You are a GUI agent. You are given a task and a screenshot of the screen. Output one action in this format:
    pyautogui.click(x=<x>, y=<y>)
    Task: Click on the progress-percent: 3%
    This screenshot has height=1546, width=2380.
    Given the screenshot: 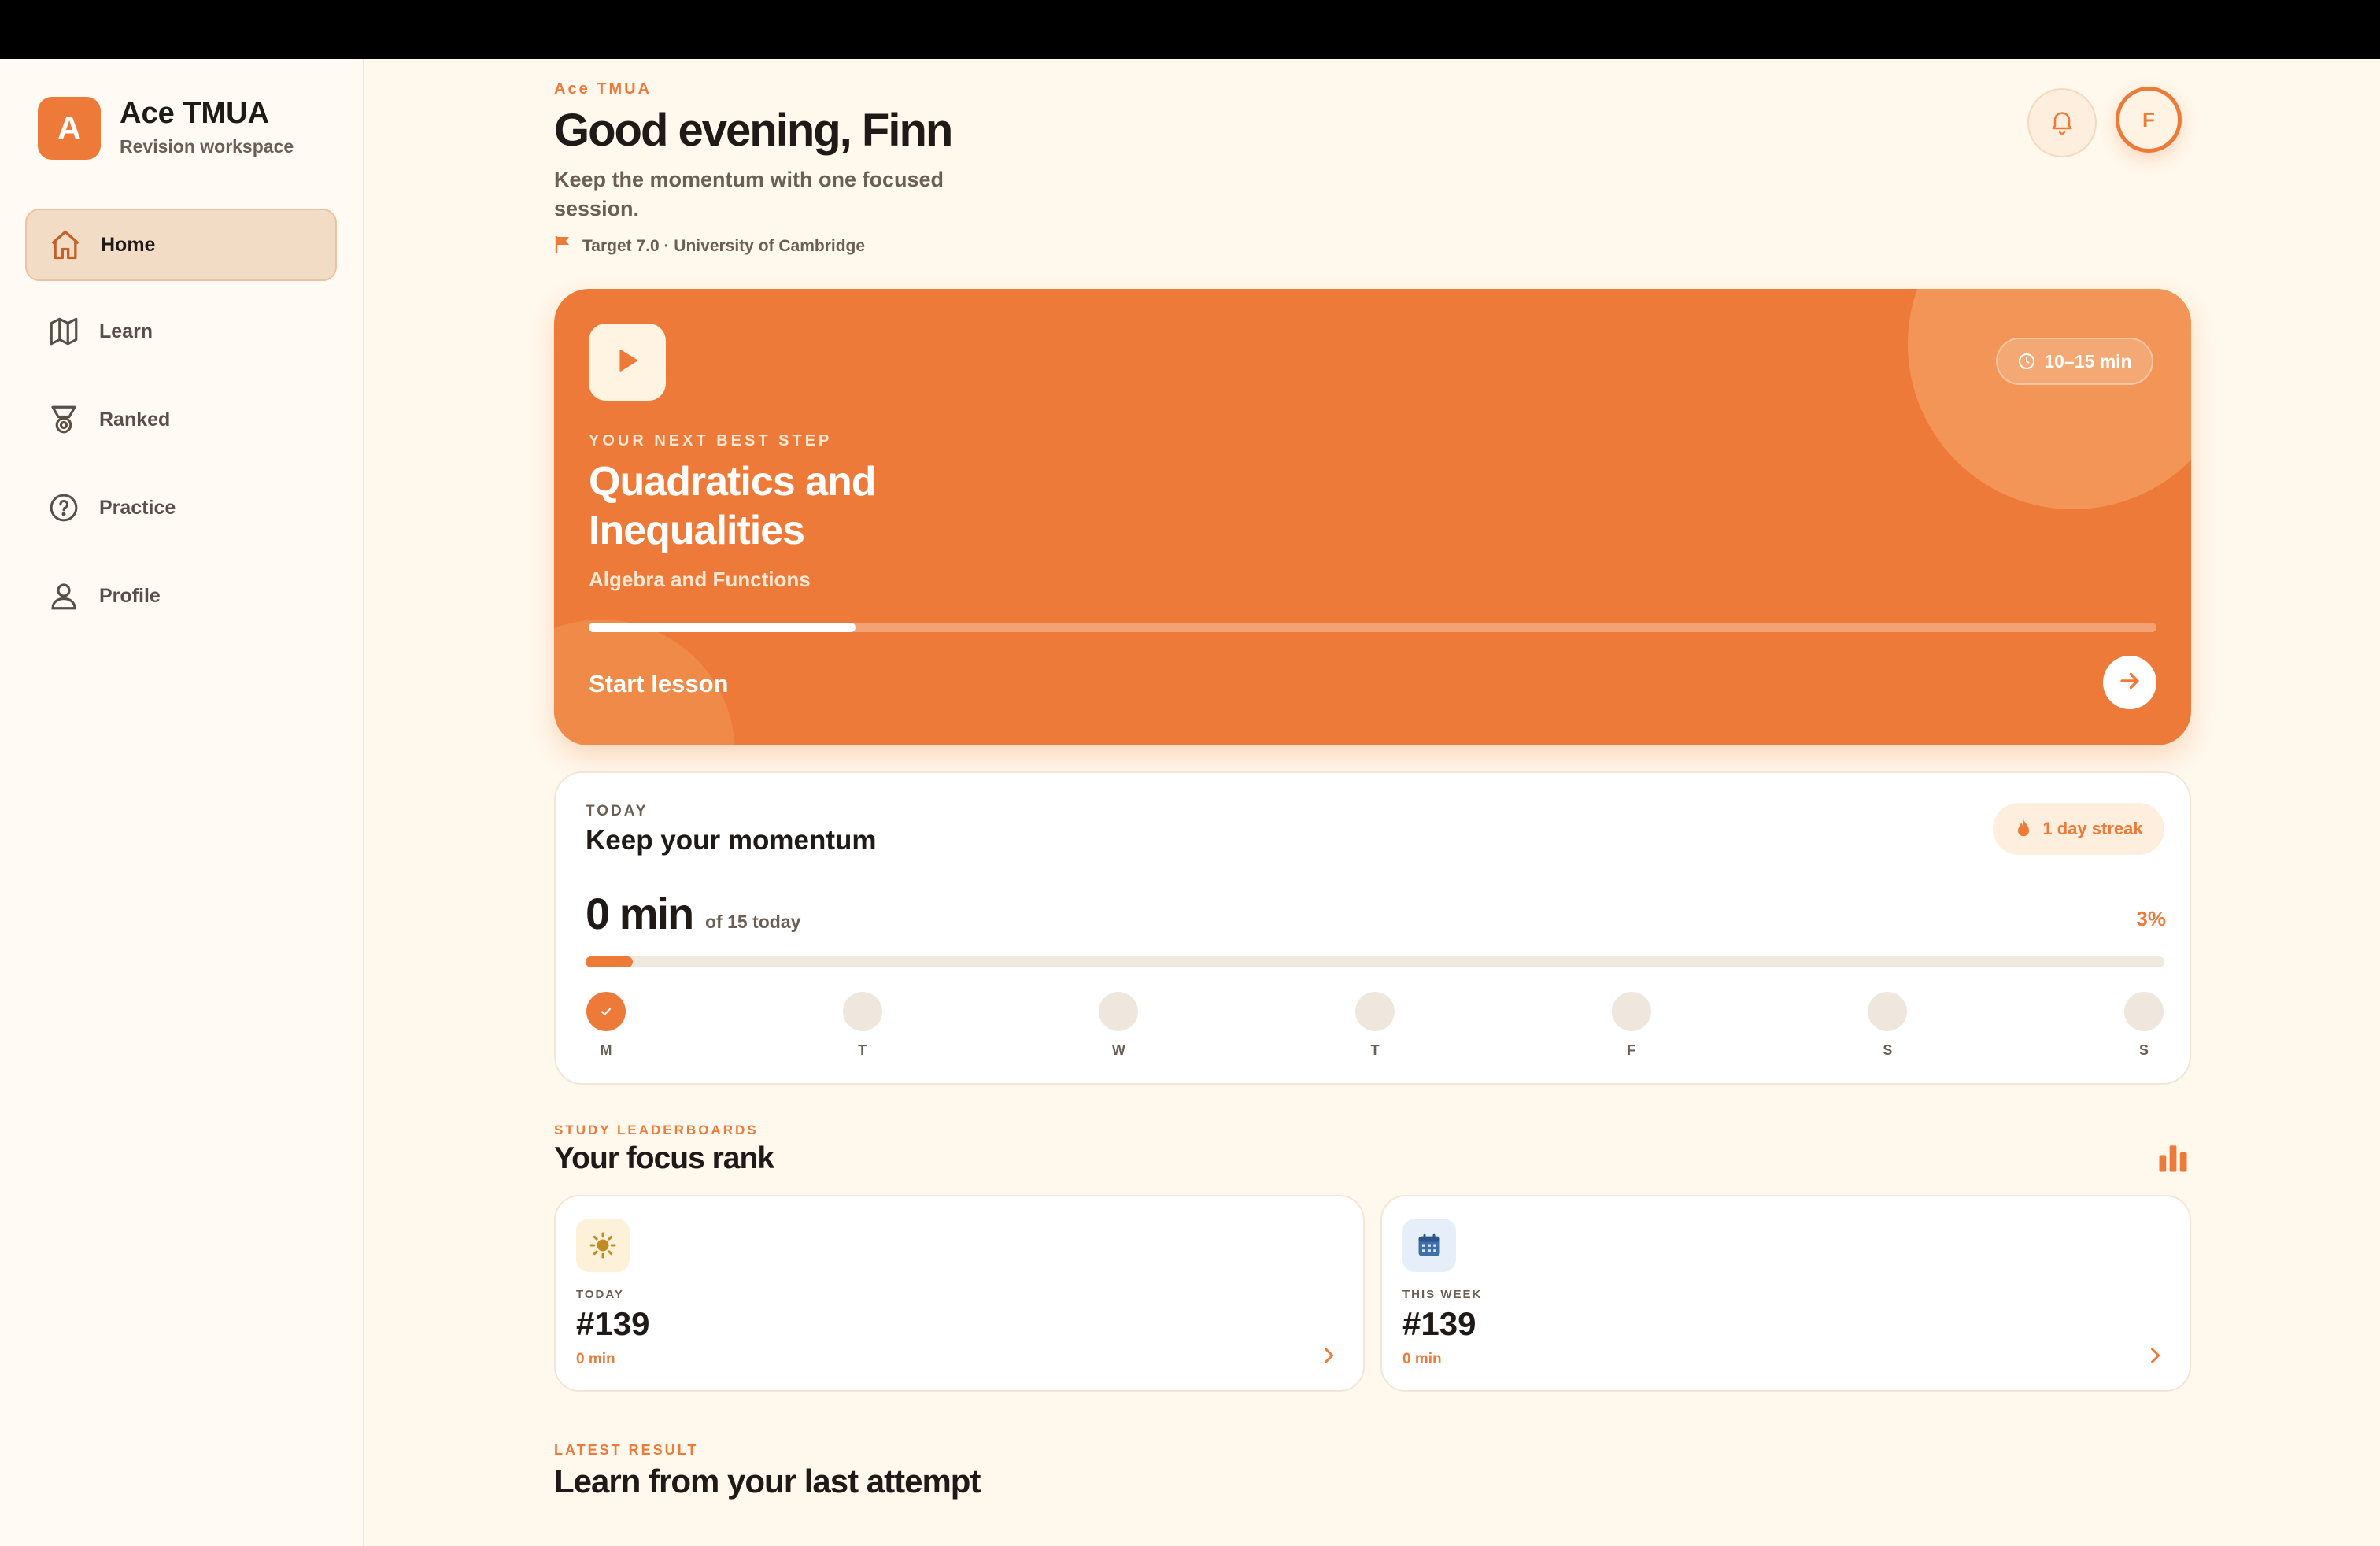 What is the action you would take?
    pyautogui.click(x=2151, y=919)
    